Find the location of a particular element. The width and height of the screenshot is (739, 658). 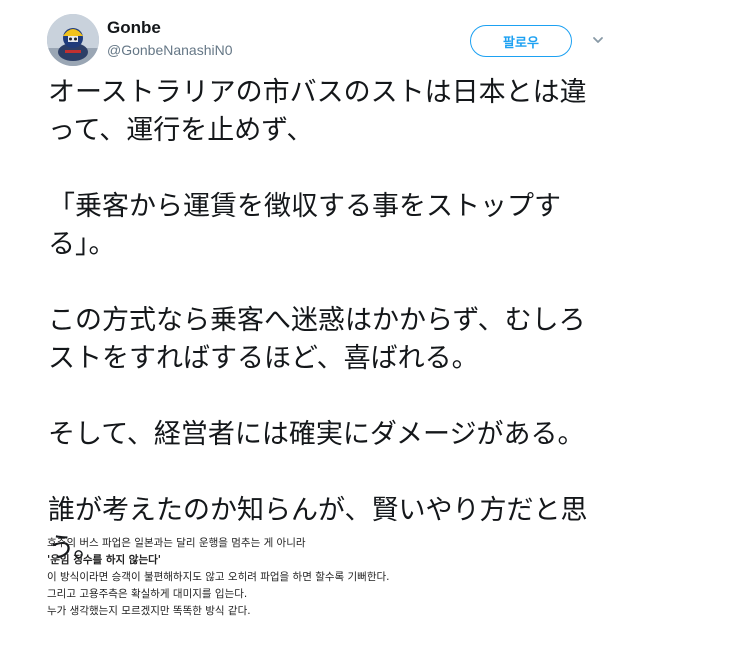

translation-line: '운임 징수를 하지 않는다' is located at coordinates (104, 560).